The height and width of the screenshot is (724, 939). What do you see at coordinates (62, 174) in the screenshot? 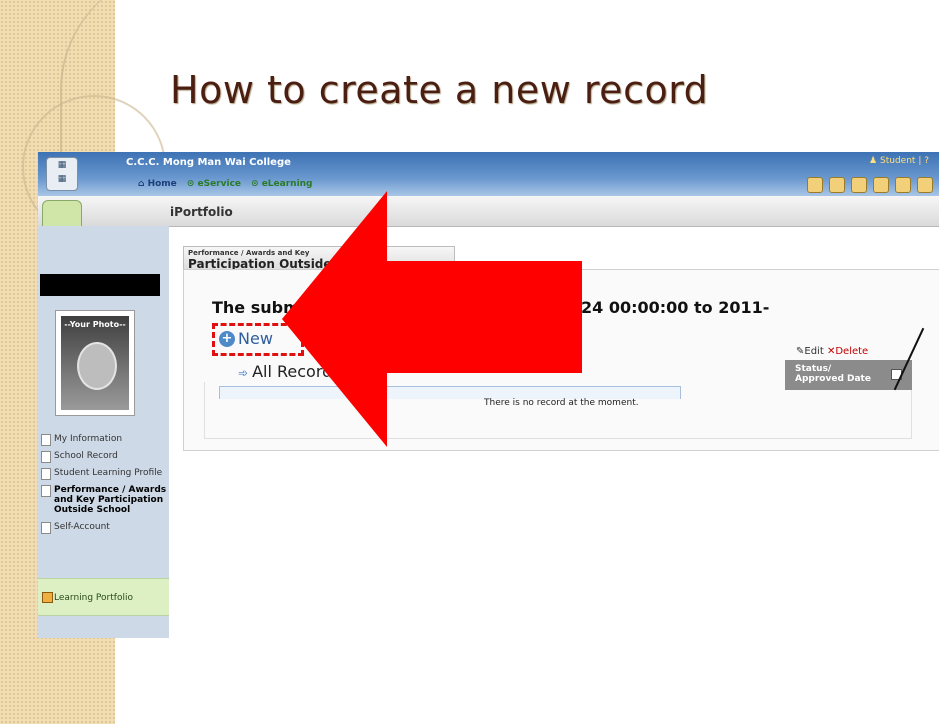
I see `school-logo-icon: ▦ ▦` at bounding box center [62, 174].